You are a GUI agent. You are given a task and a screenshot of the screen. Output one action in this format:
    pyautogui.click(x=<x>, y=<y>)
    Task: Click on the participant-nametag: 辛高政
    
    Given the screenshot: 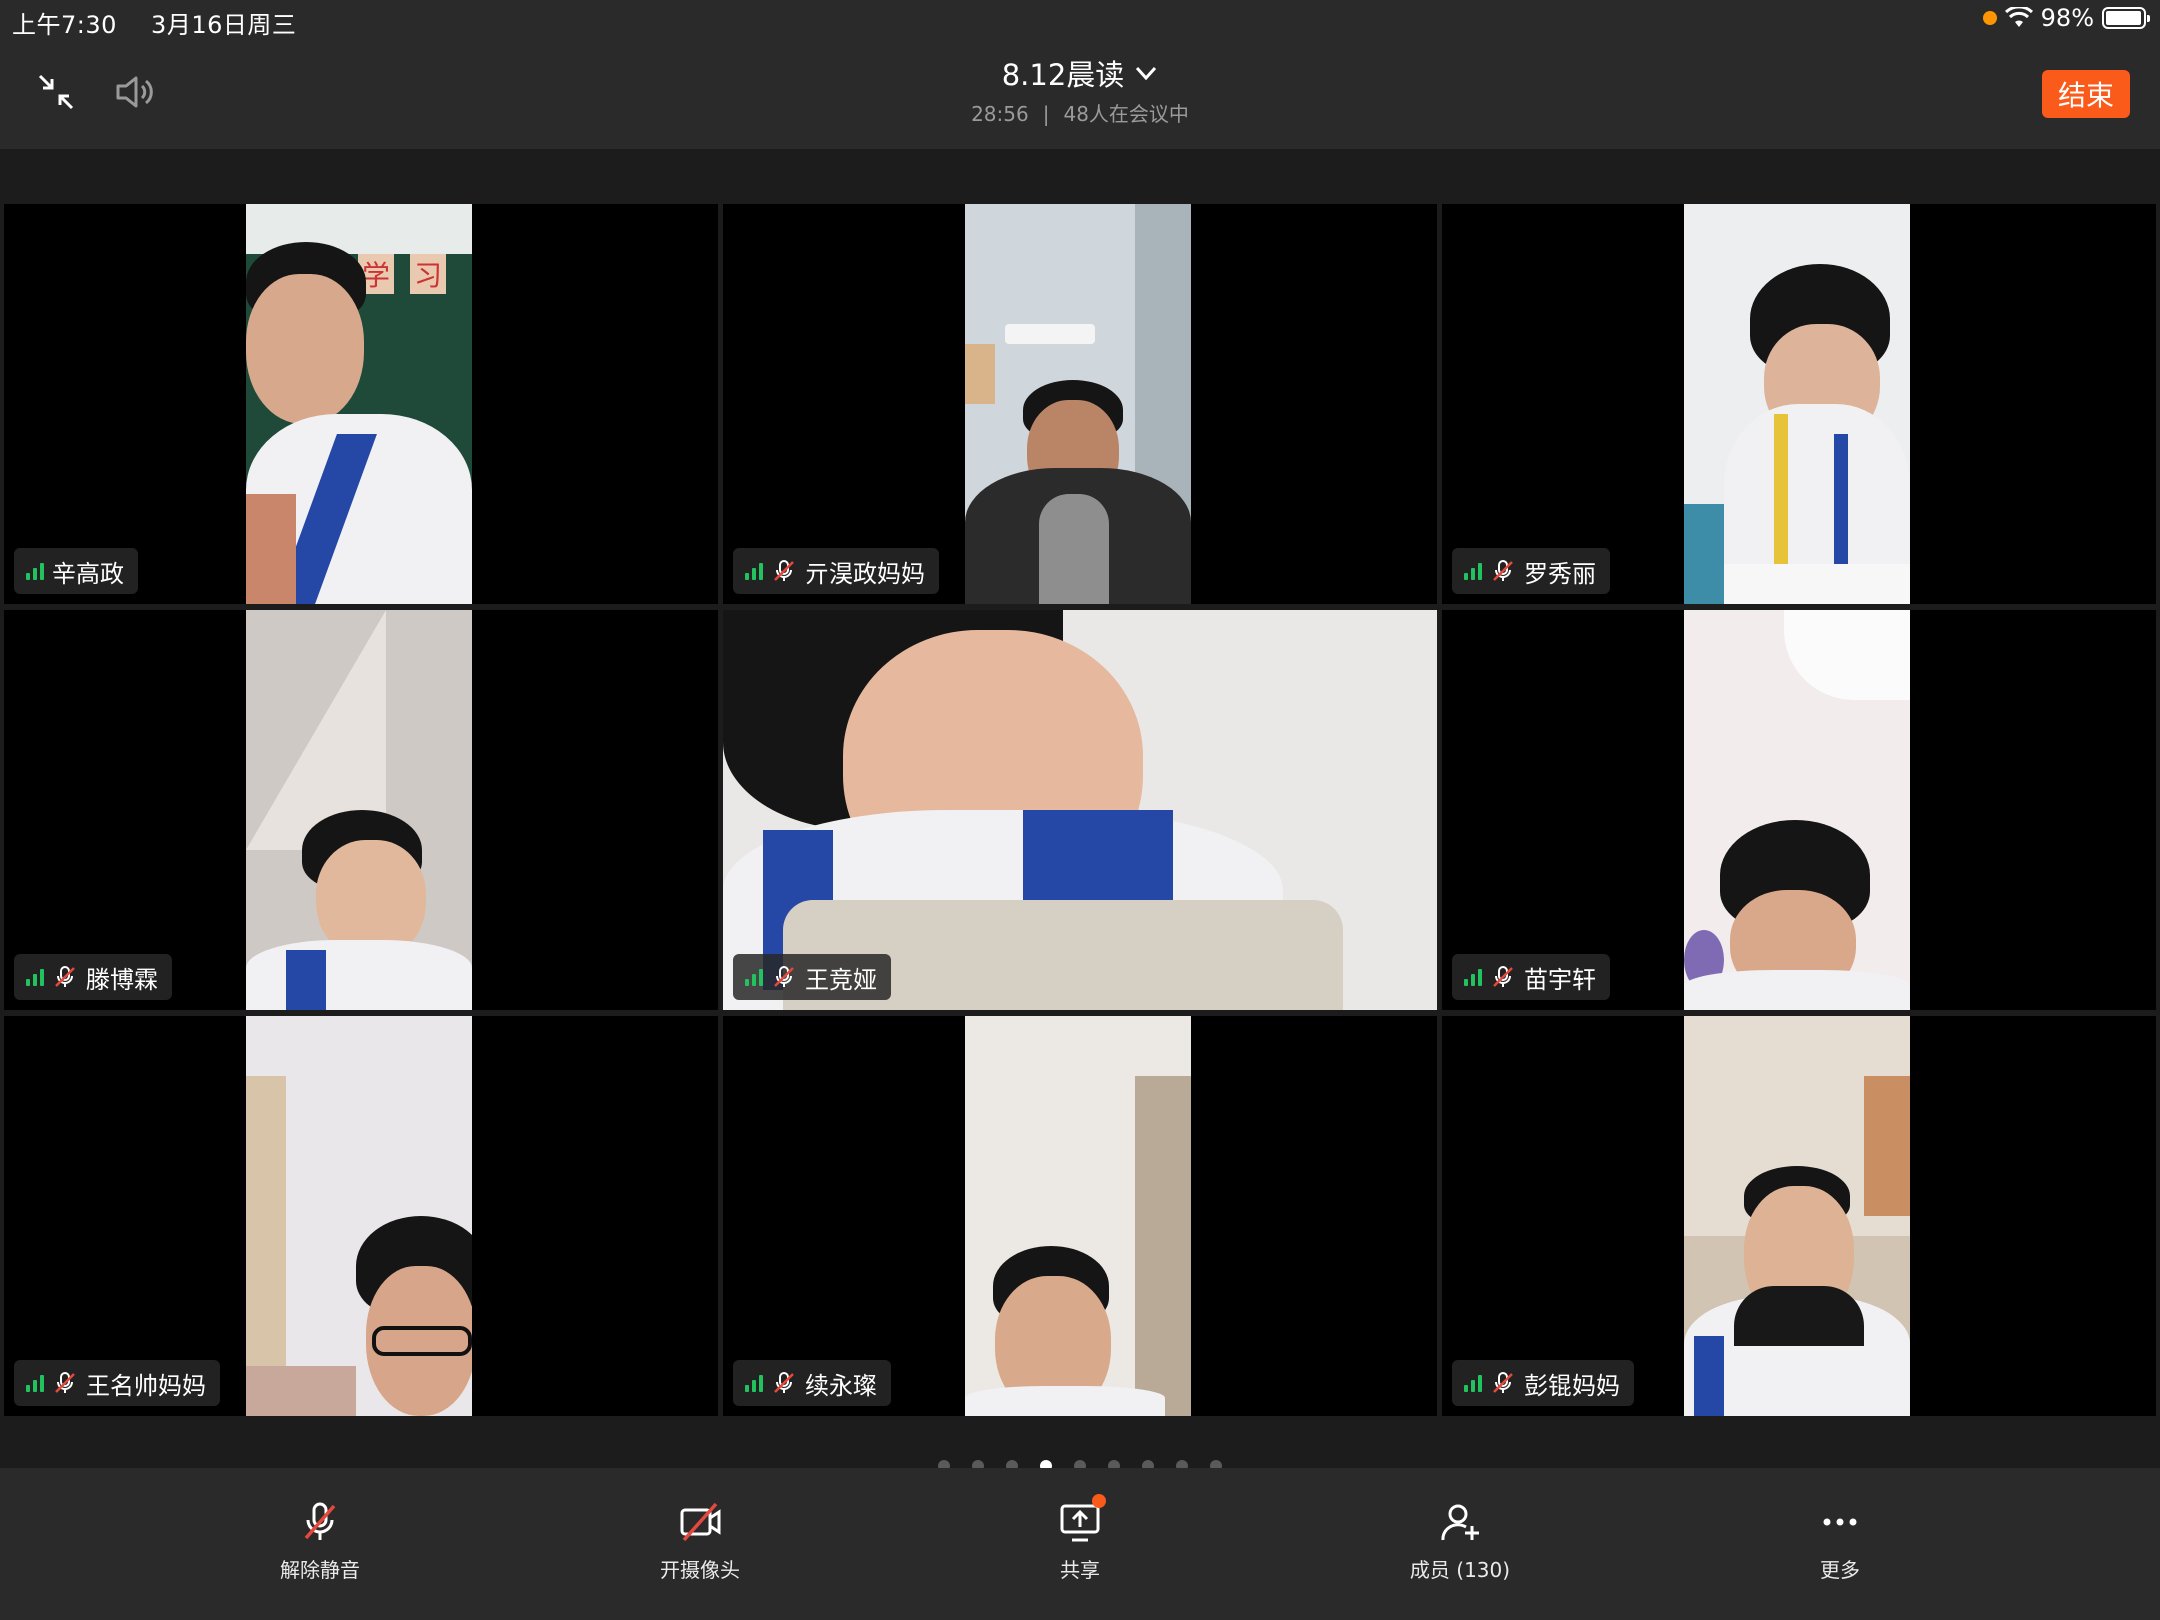 What is the action you would take?
    pyautogui.click(x=76, y=571)
    